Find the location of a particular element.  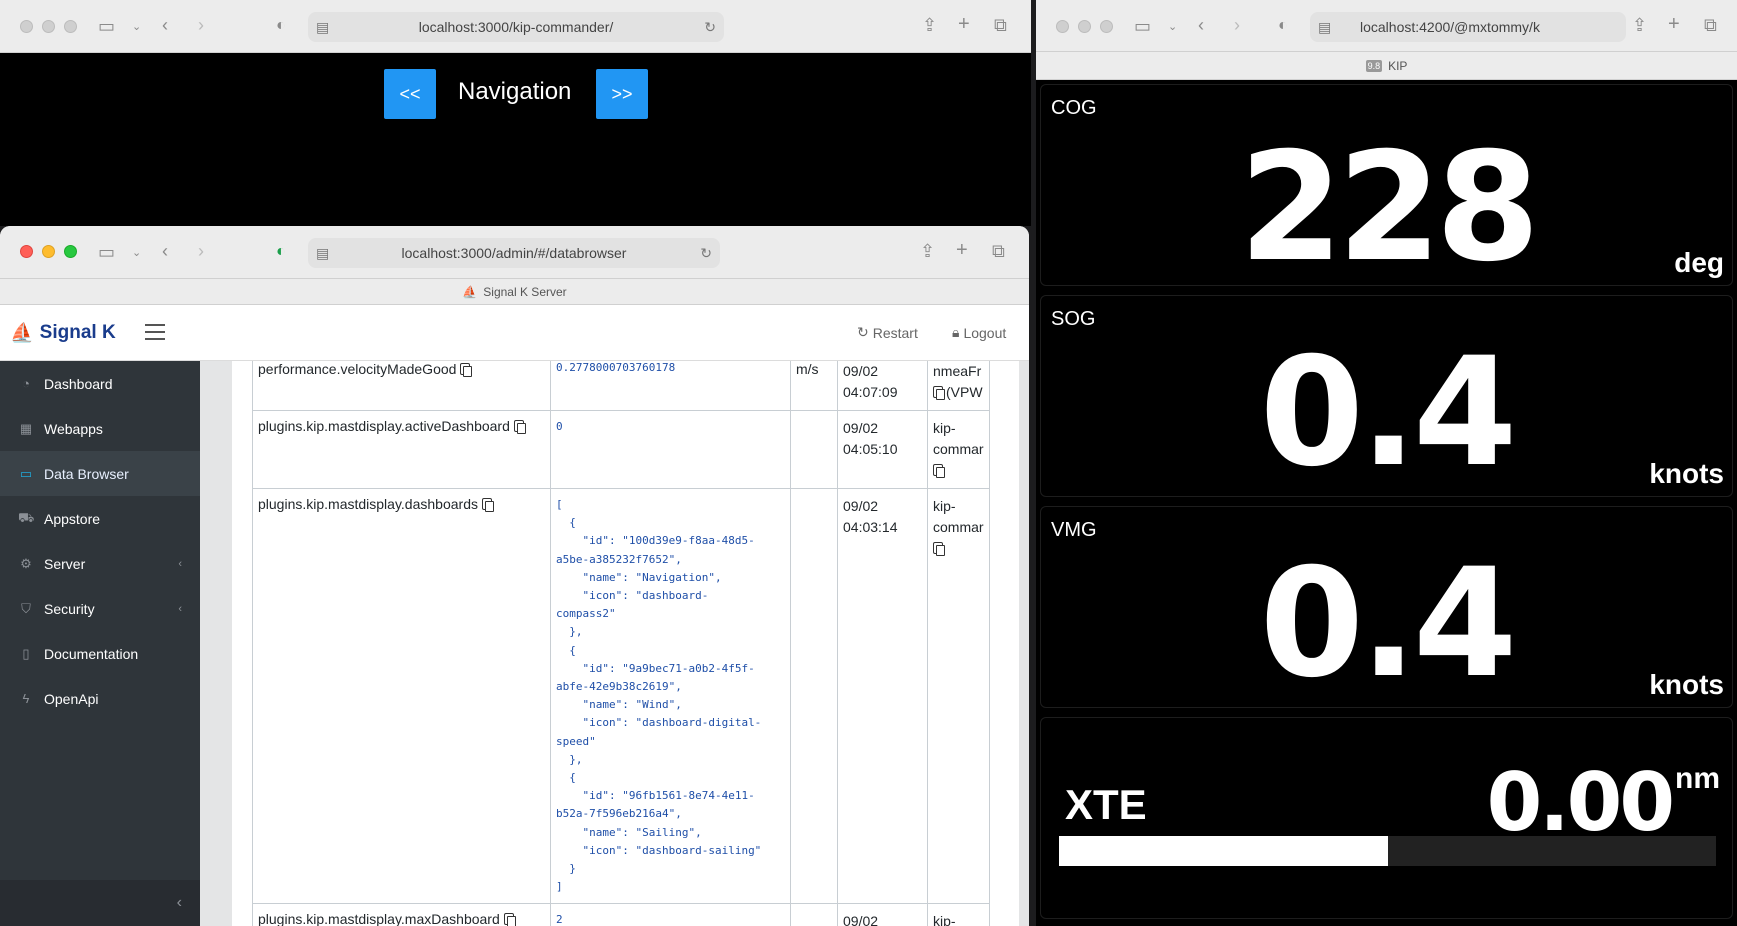

tab-bar: ⛵ Signal K Server is located at coordinates (514, 292).